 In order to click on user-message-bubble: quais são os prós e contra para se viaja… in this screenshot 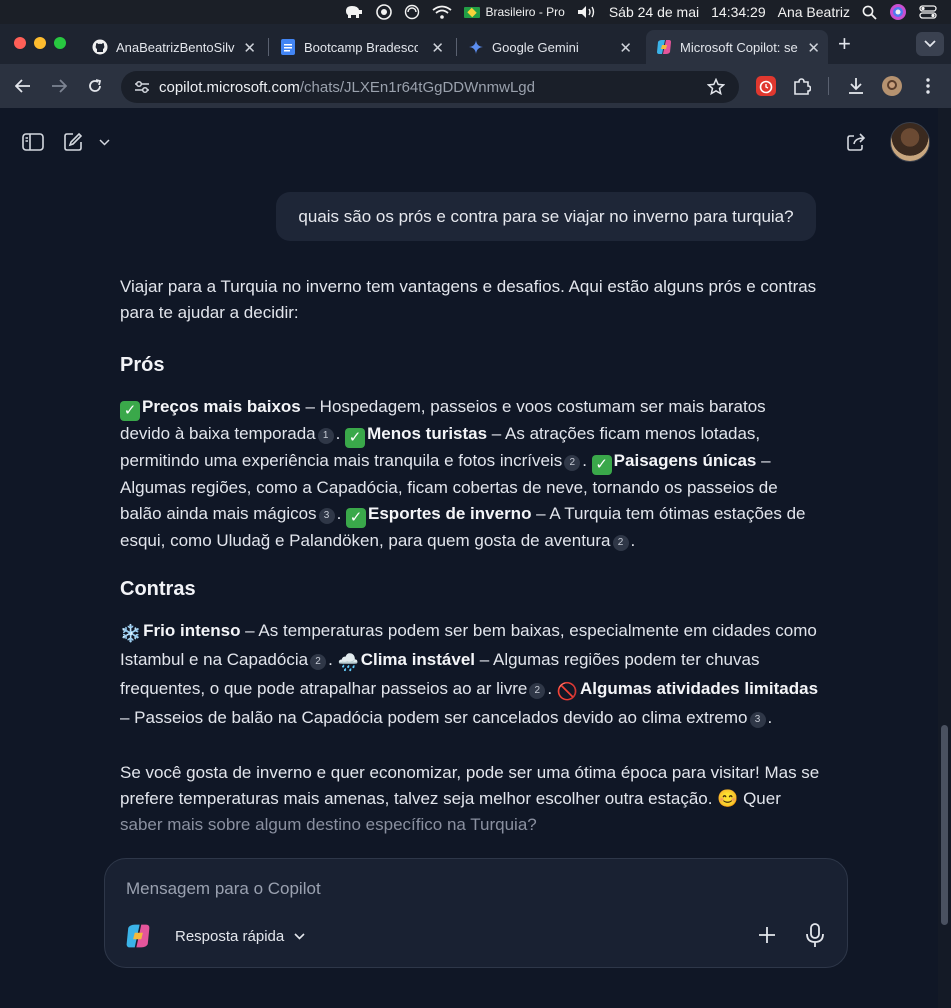, I will do `click(546, 216)`.